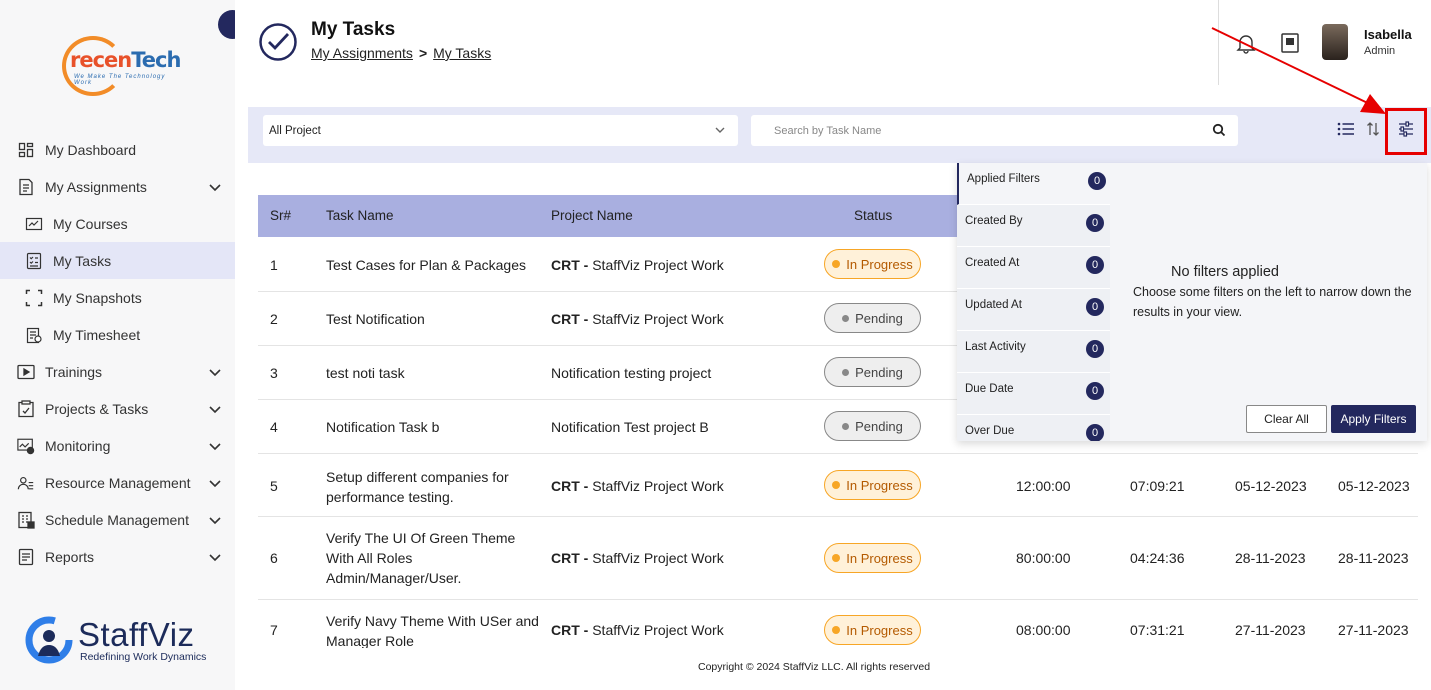 The image size is (1431, 690). What do you see at coordinates (1374, 486) in the screenshot?
I see `cell-due-date: 05-12-2023` at bounding box center [1374, 486].